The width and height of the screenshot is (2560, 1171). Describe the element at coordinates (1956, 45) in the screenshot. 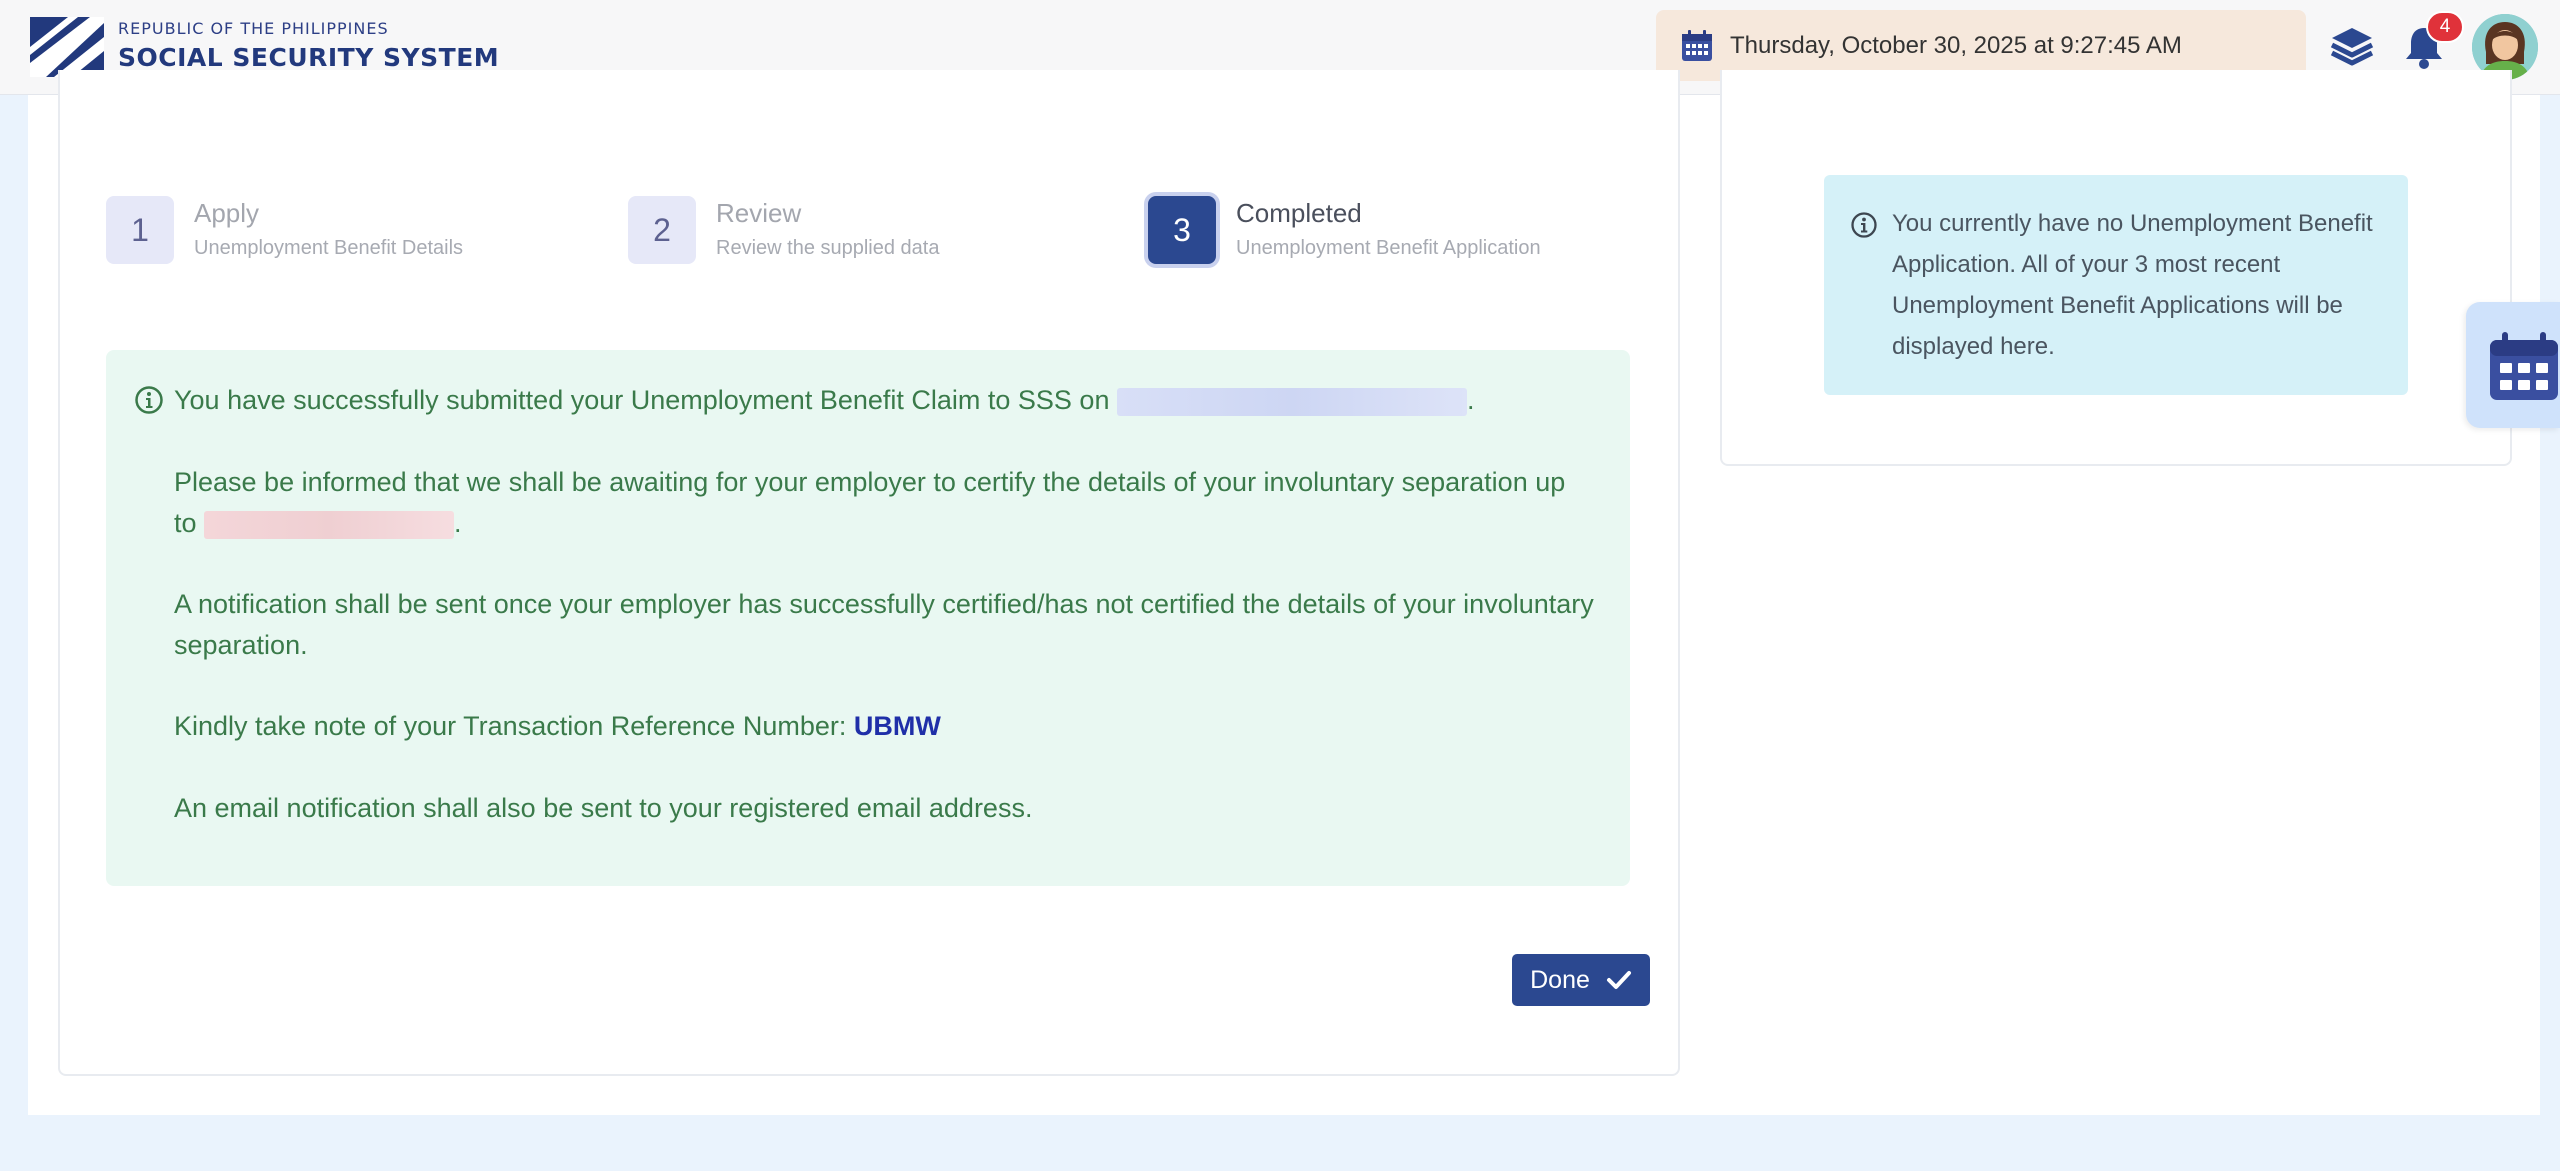

I see `datetime-text: Thursday, October 30, 2025 at 9:27:45 AM` at that location.